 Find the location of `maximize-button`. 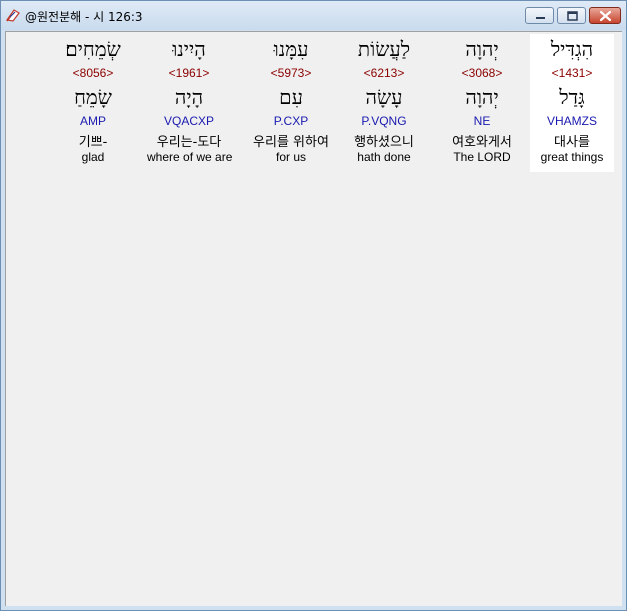

maximize-button is located at coordinates (571, 15).